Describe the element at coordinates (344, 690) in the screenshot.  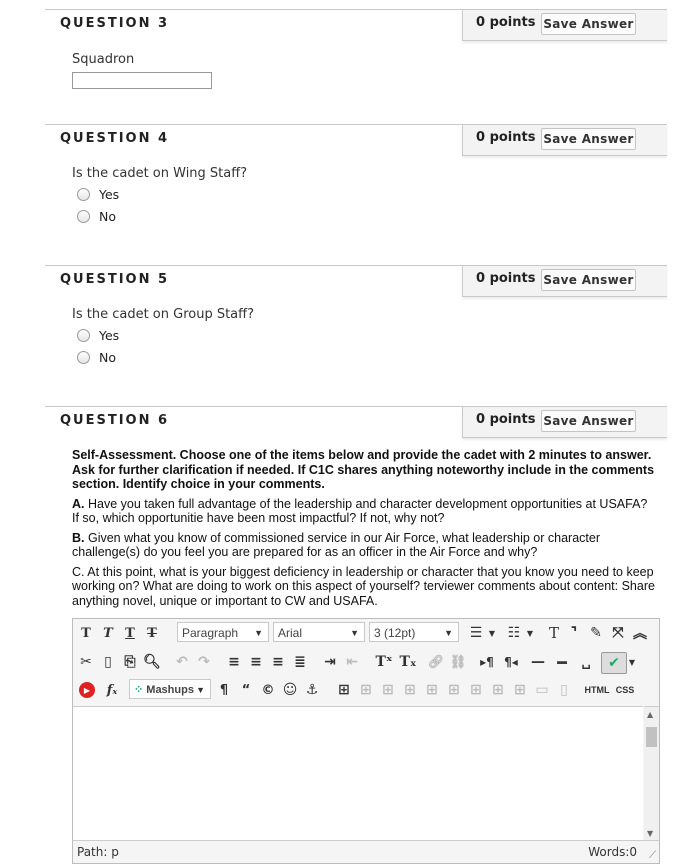
I see `table-icon: ⊞` at that location.